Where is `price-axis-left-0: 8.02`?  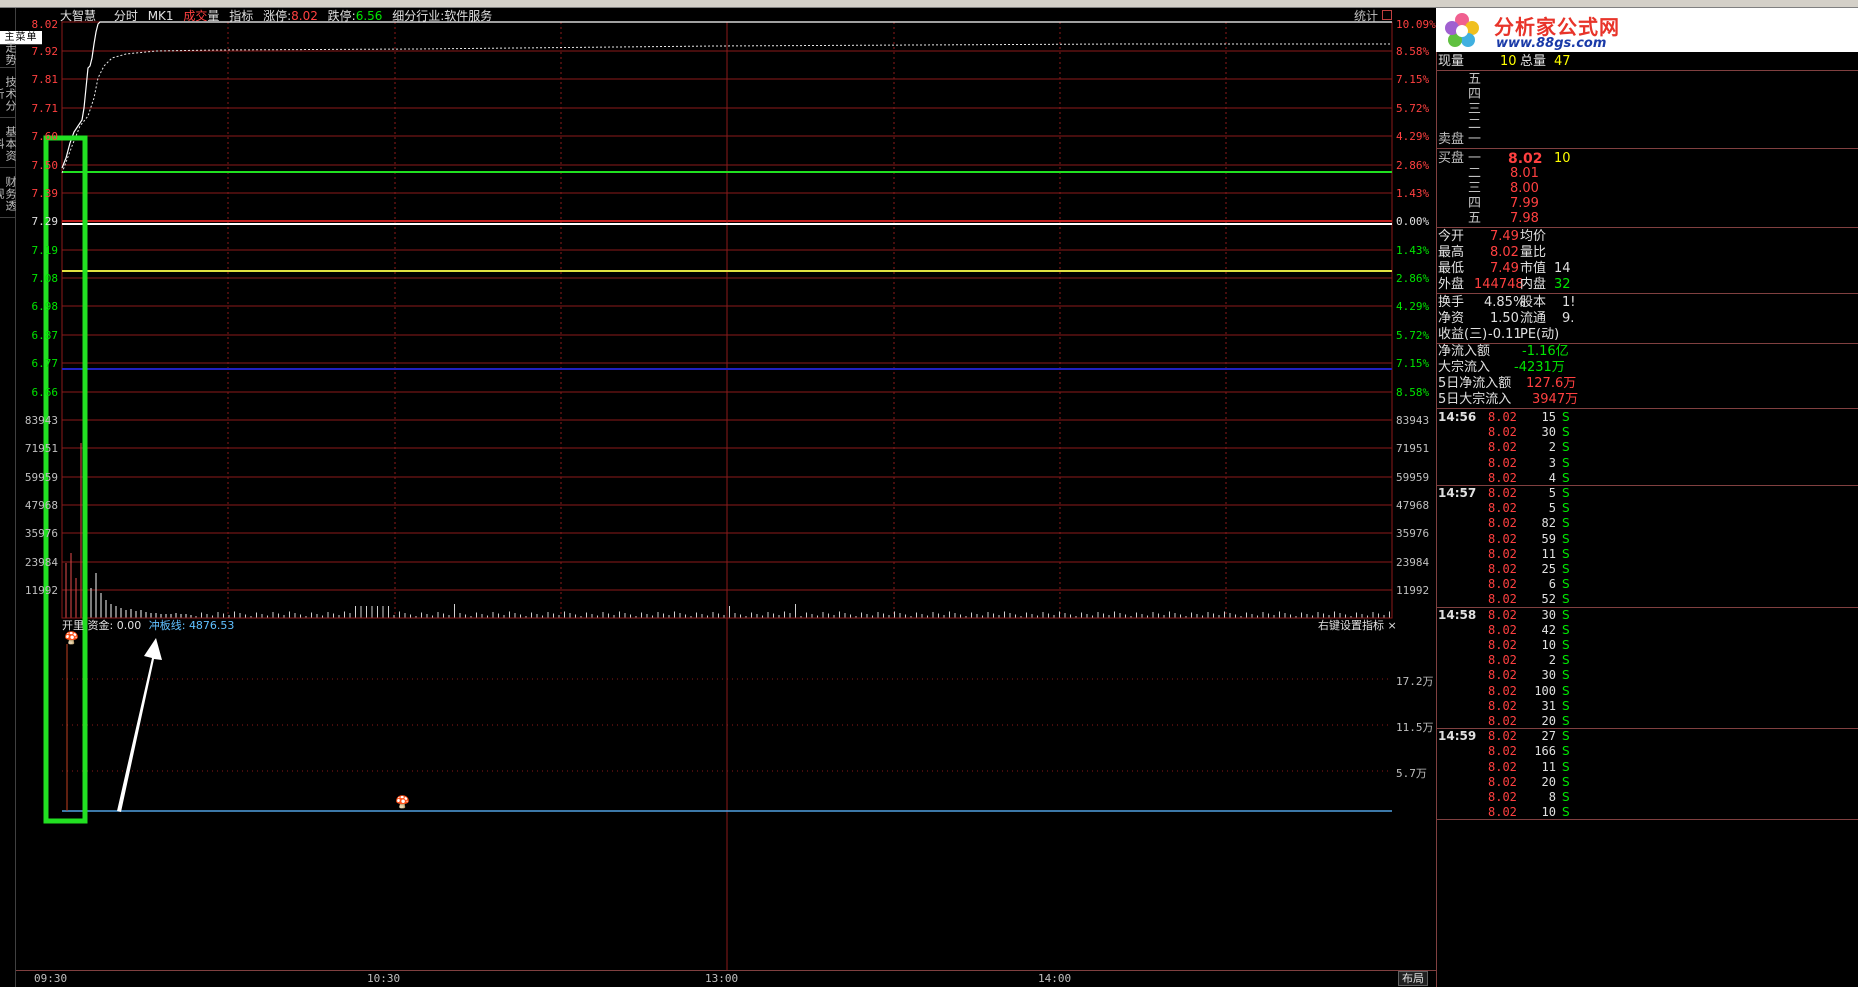 price-axis-left-0: 8.02 is located at coordinates (45, 24).